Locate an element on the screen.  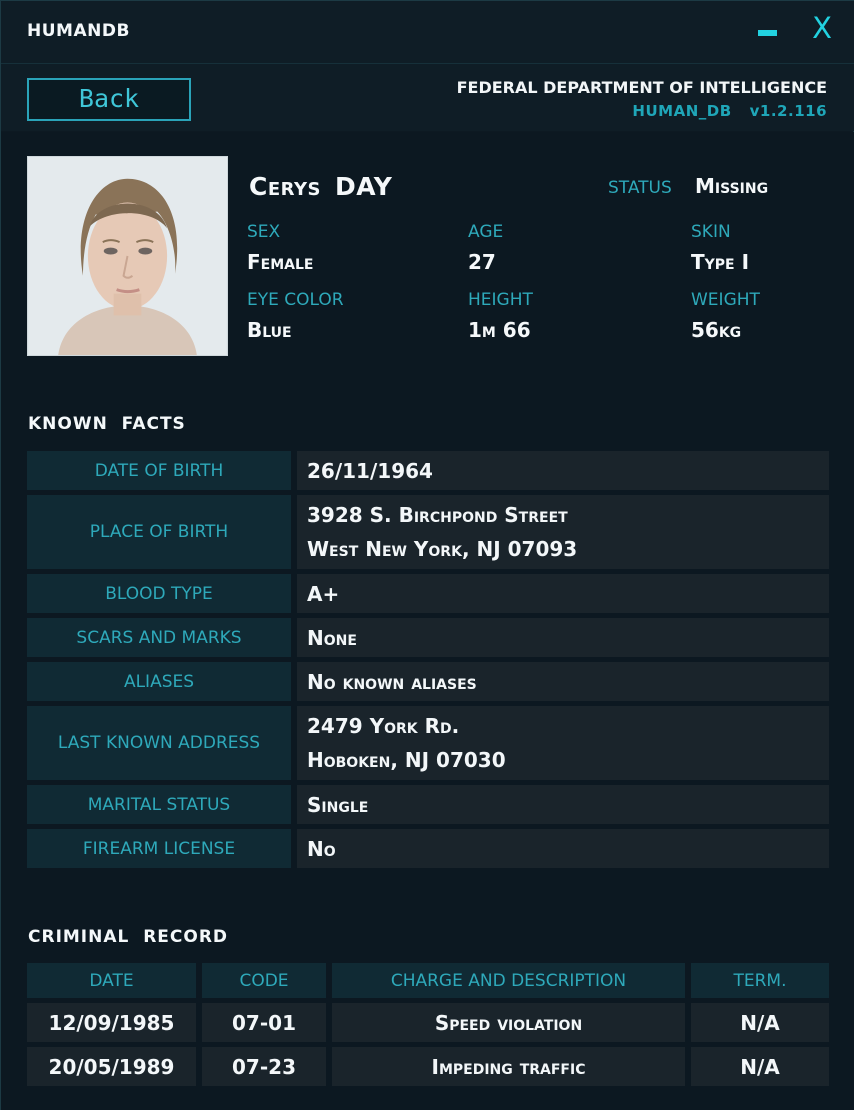
department-title: FEDERAL DEPARTMENT OF INTELLIGENCE is located at coordinates (641, 87).